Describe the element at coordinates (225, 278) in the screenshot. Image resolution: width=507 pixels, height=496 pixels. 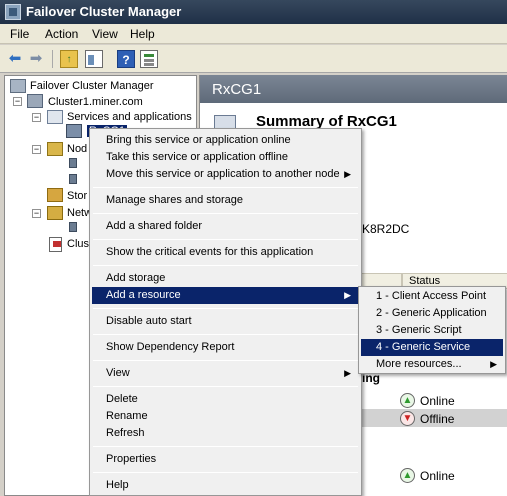
I see `menu-add-storage: Add storage` at that location.